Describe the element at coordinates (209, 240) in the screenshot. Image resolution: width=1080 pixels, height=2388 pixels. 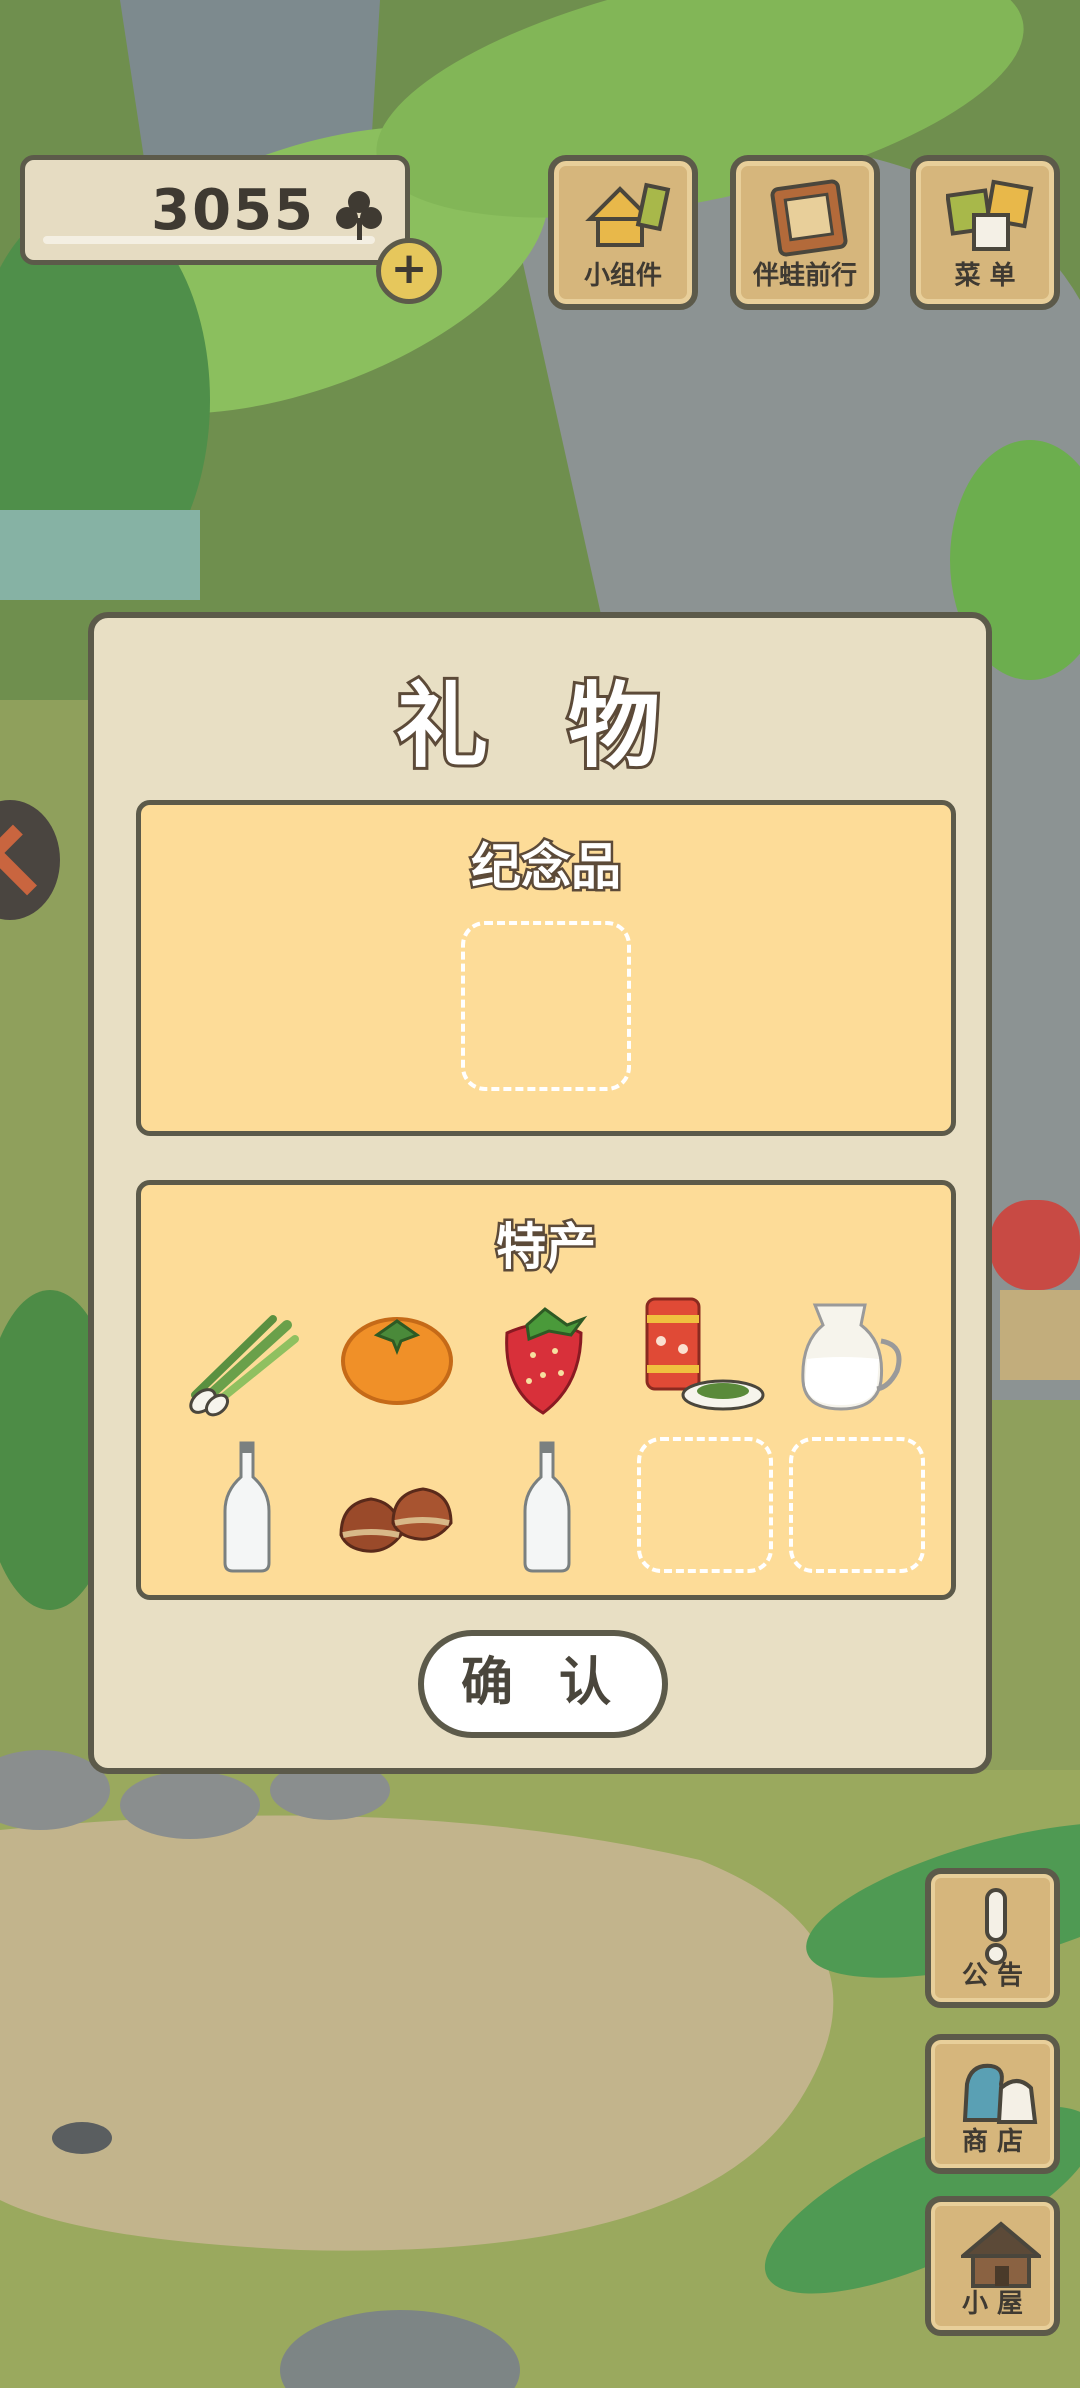
I see `counter-underline` at that location.